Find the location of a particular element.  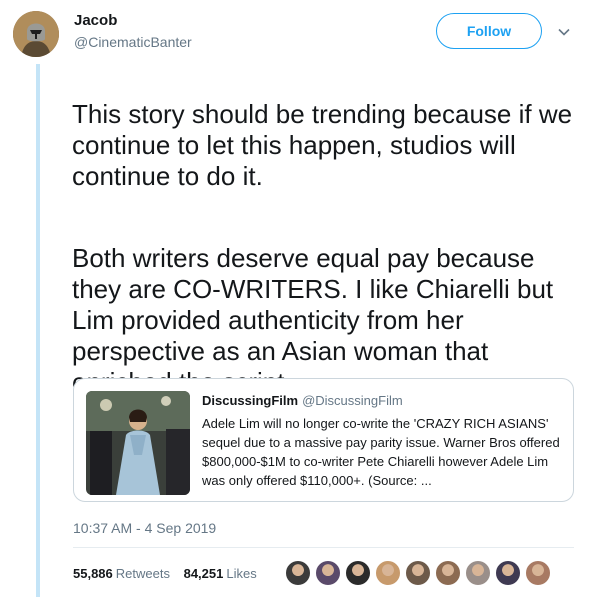

quoted-author-name: DiscussingFilm is located at coordinates (250, 400).